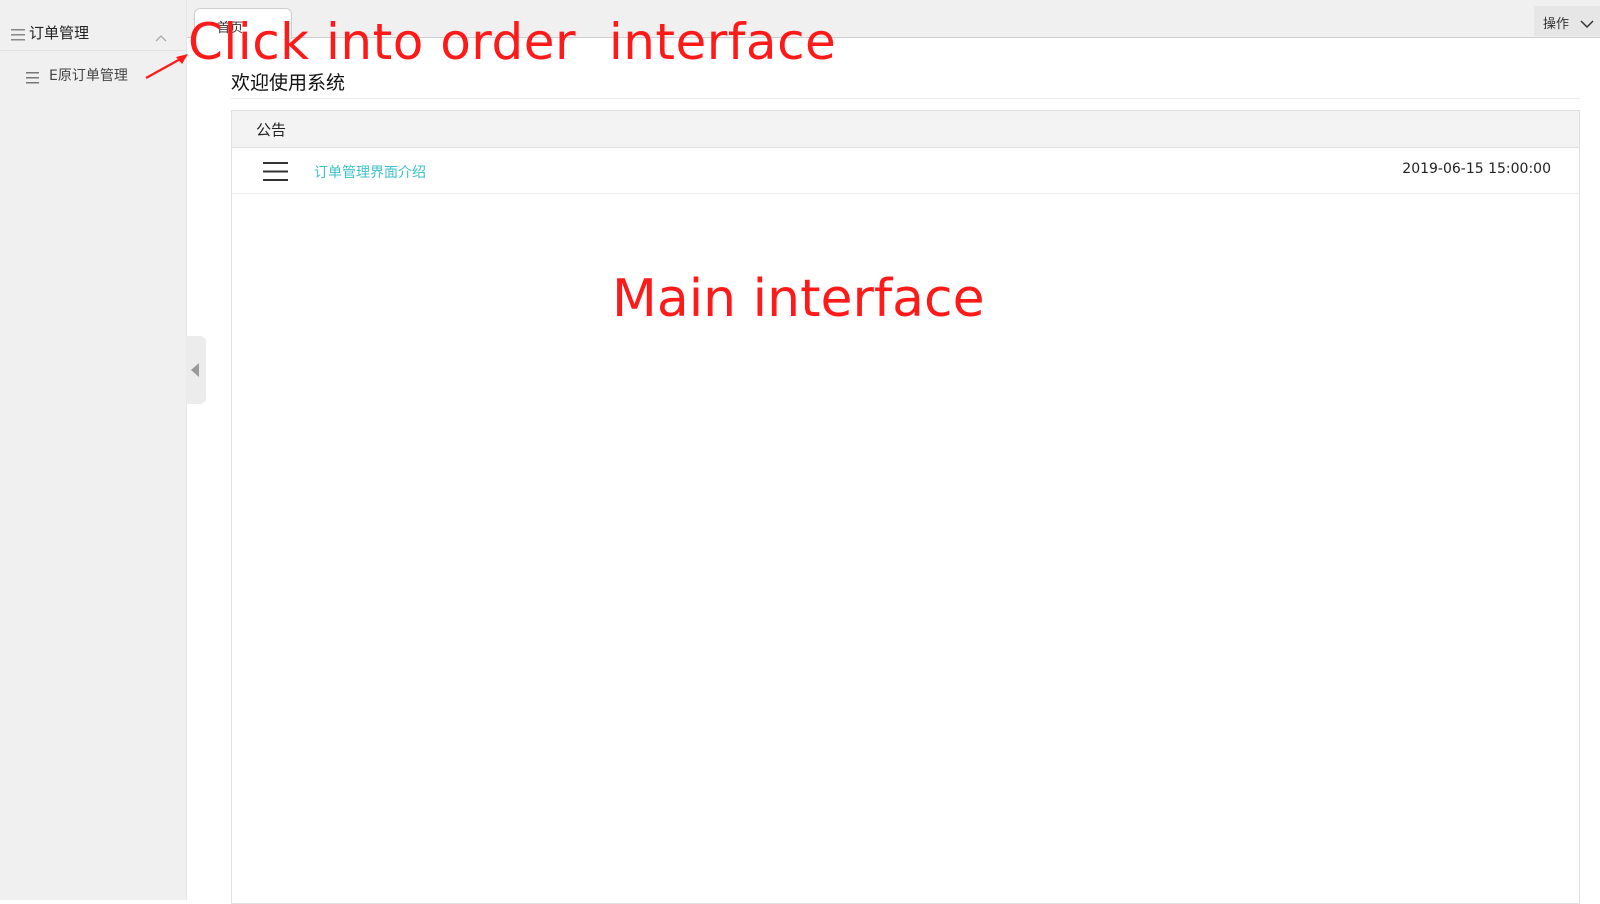  Describe the element at coordinates (798, 299) in the screenshot. I see `annotation-main-interface: Main interface` at that location.